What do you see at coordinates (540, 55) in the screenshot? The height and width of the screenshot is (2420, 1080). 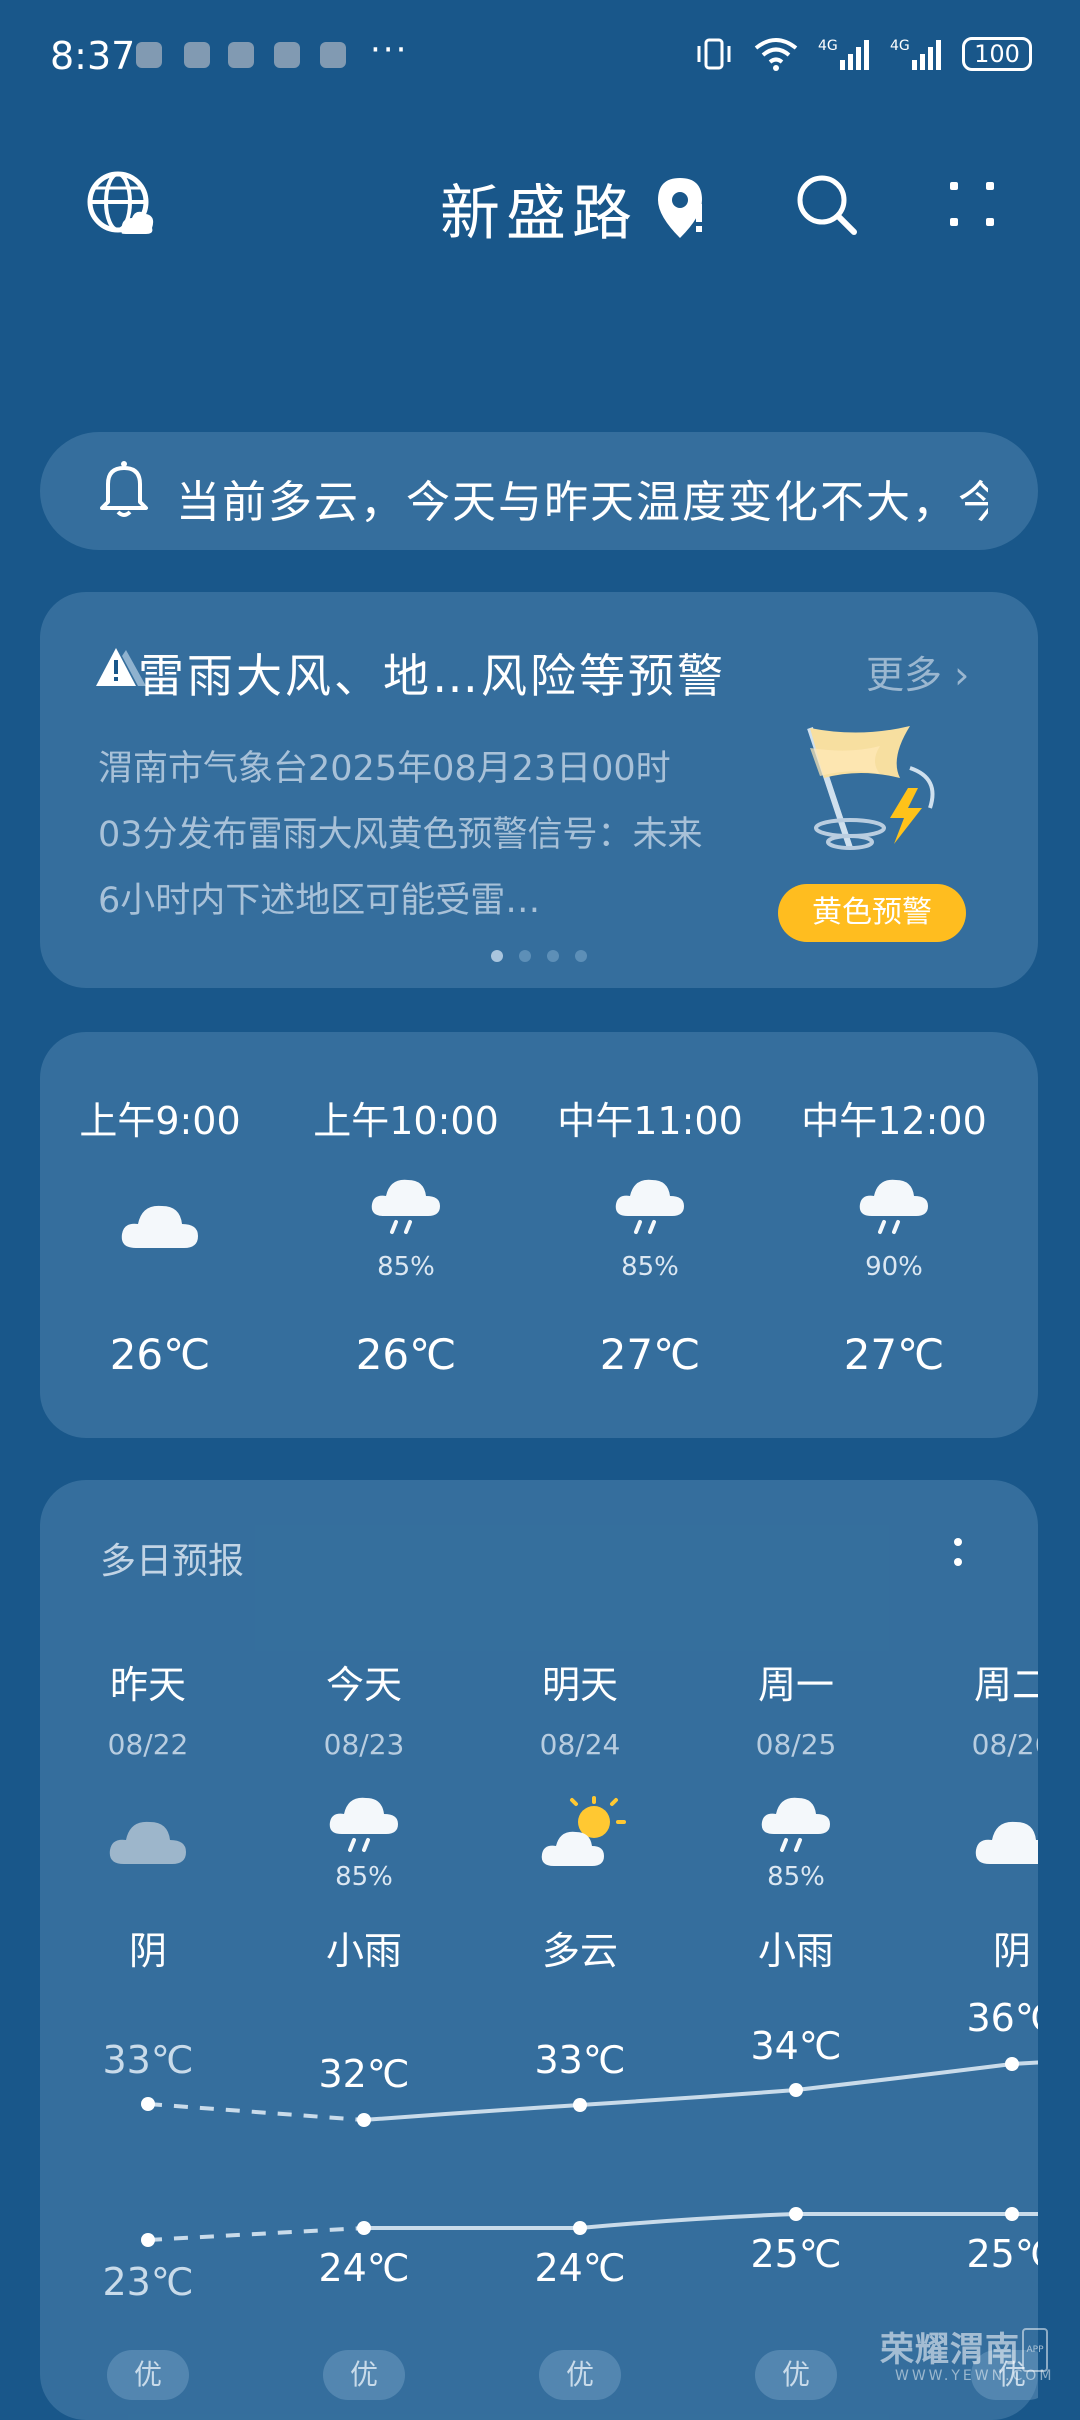 I see `status-bar: 8:37 ··· 4G 4G 100` at bounding box center [540, 55].